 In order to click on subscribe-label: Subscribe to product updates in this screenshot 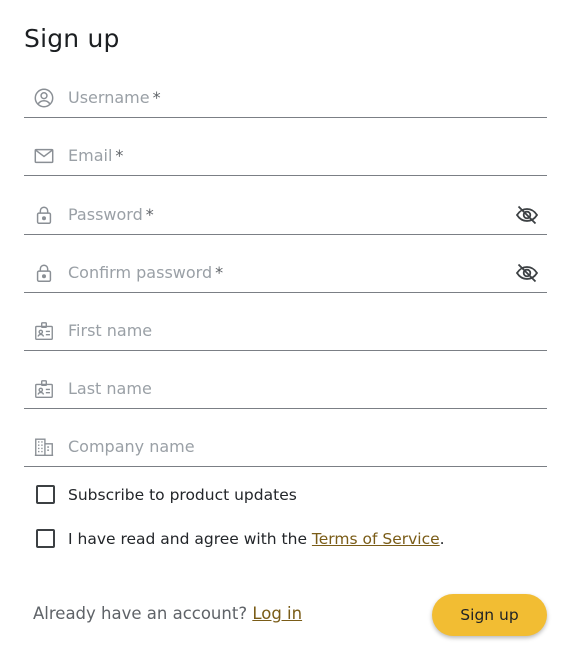, I will do `click(182, 494)`.